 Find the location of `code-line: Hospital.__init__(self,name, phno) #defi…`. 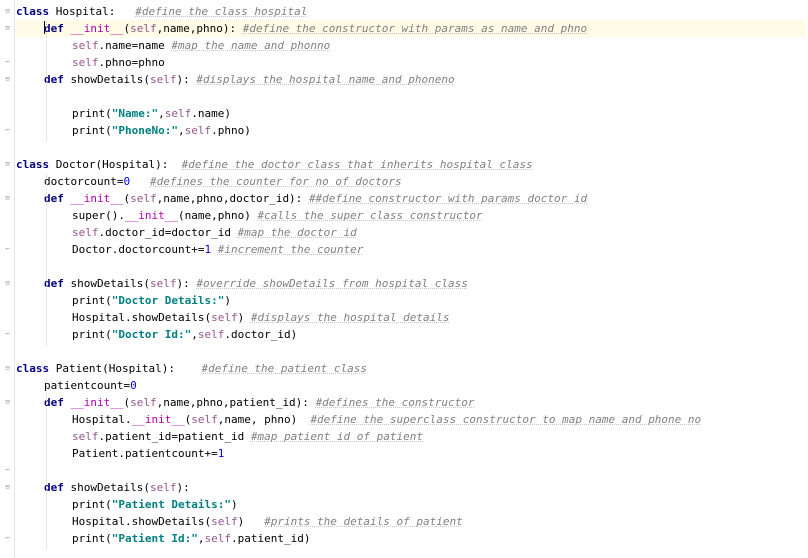

code-line: Hospital.__init__(self,name, phno) #defi… is located at coordinates (411, 419).